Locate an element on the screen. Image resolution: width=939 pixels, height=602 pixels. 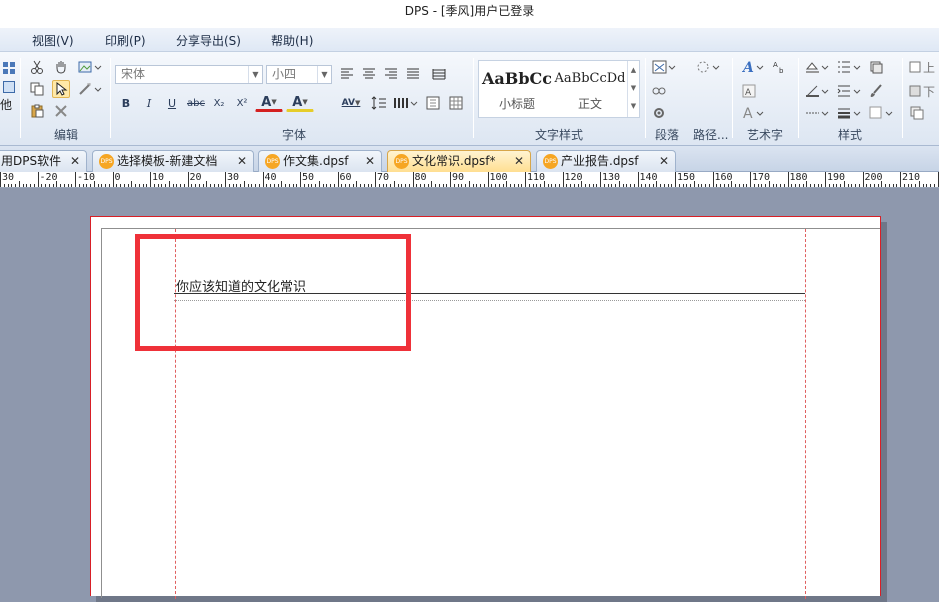
style-body: AaBbCcDd 正文 is located at coordinates (590, 89).